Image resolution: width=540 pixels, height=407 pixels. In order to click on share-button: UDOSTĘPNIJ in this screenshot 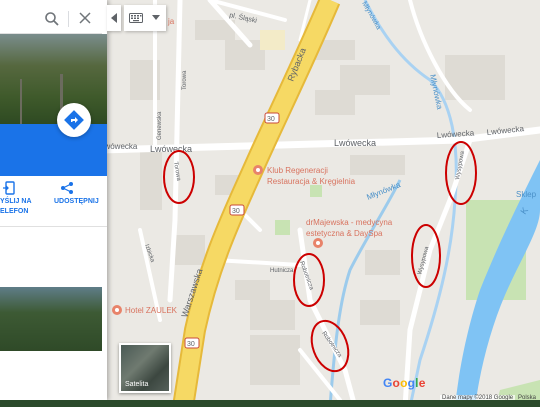, I will do `click(79, 200)`.